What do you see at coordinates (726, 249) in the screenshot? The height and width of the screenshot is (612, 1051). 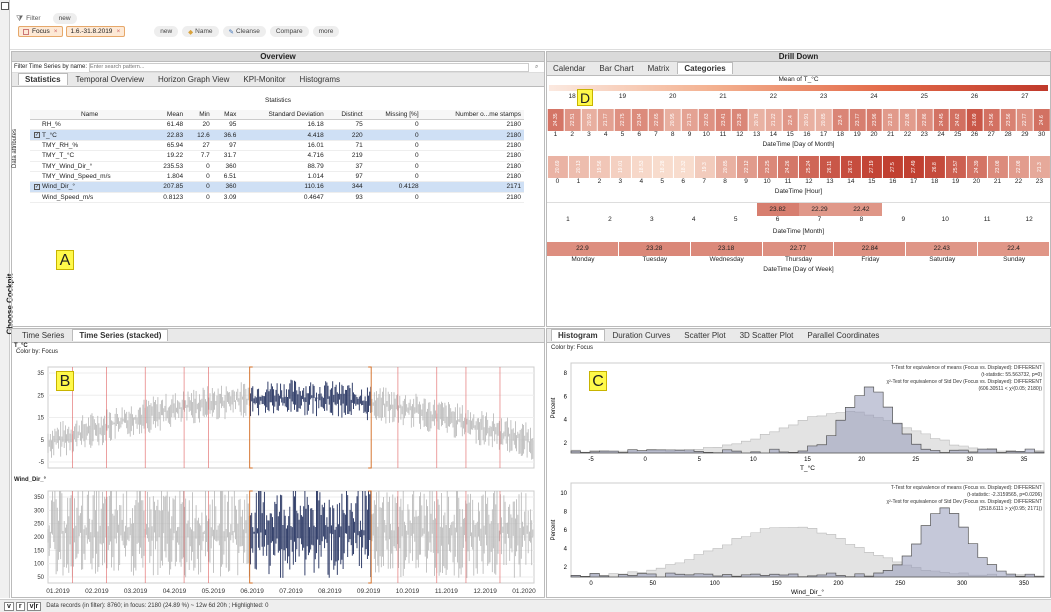 I see `wd-heat-item: 23.18` at bounding box center [726, 249].